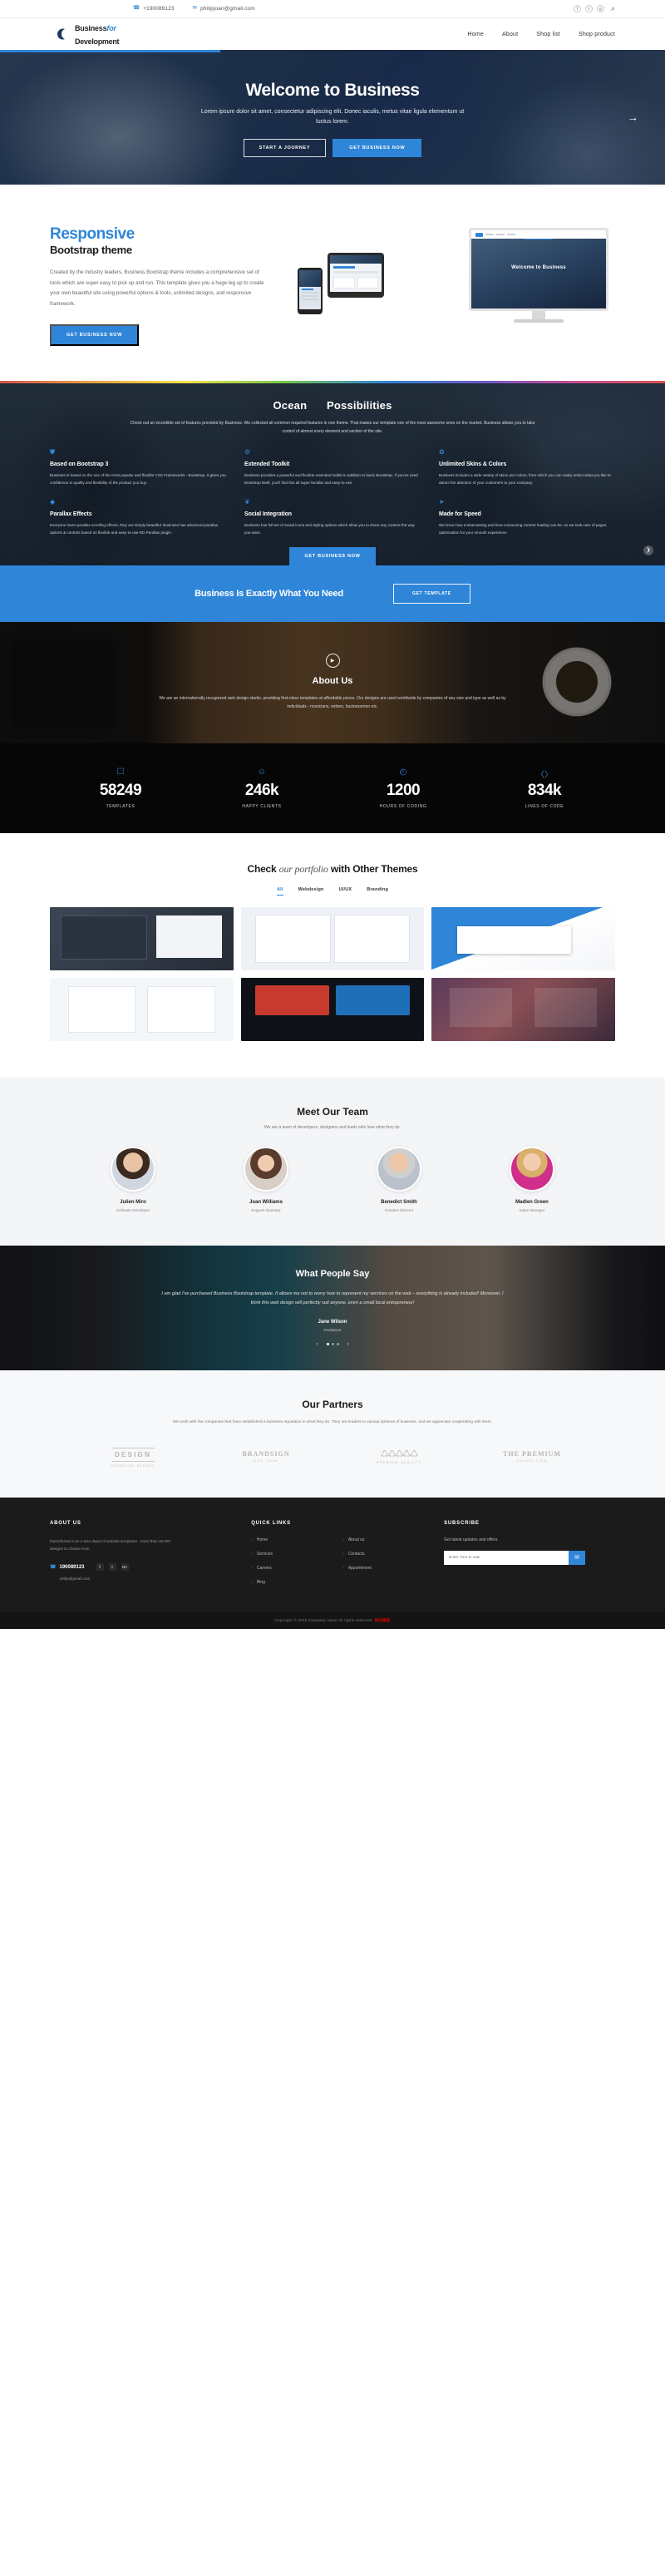 This screenshot has height=2576, width=665. What do you see at coordinates (224, 9) in the screenshot?
I see `topbar-email: ✉ philipjoan@gmail.com` at bounding box center [224, 9].